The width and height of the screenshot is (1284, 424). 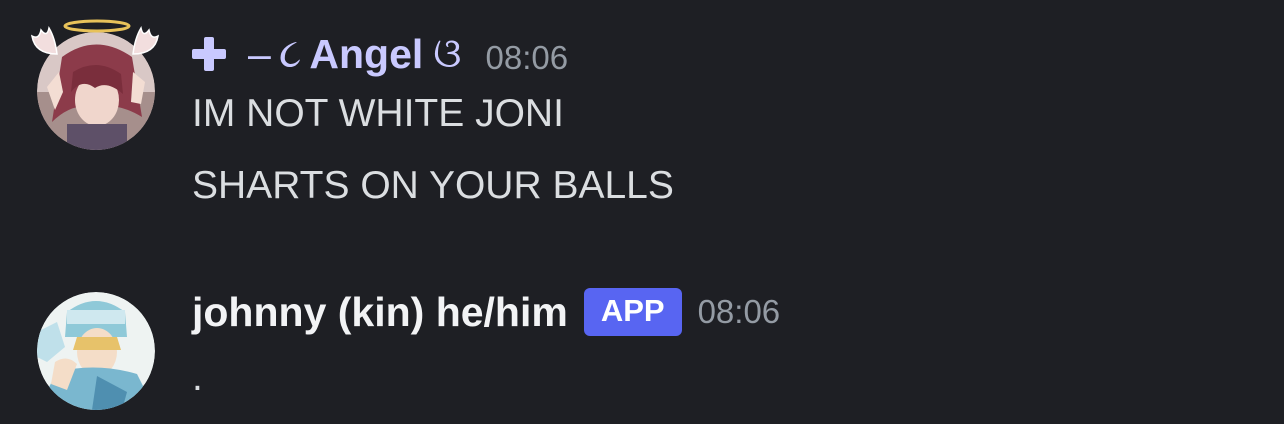 What do you see at coordinates (366, 53) in the screenshot?
I see `username-text: Angel` at bounding box center [366, 53].